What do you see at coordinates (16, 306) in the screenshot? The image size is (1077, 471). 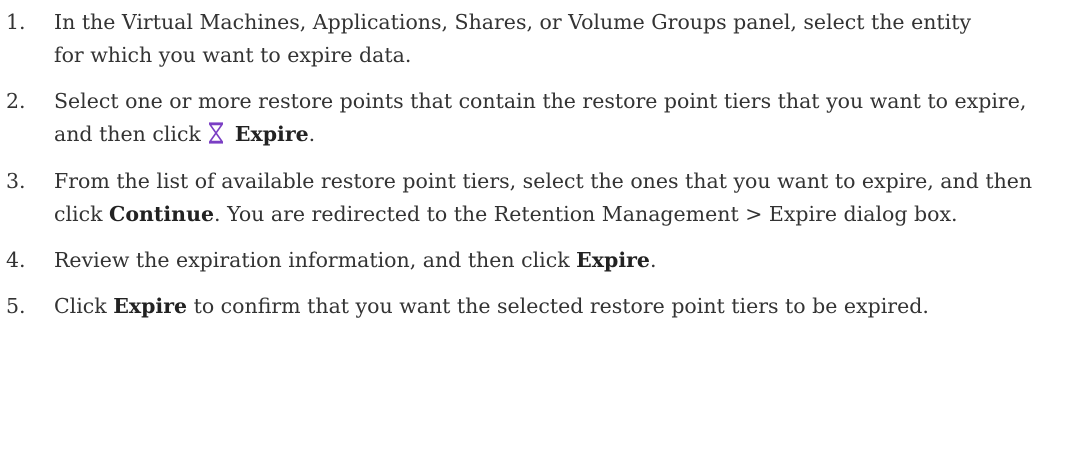 I see `step-number: 5.` at bounding box center [16, 306].